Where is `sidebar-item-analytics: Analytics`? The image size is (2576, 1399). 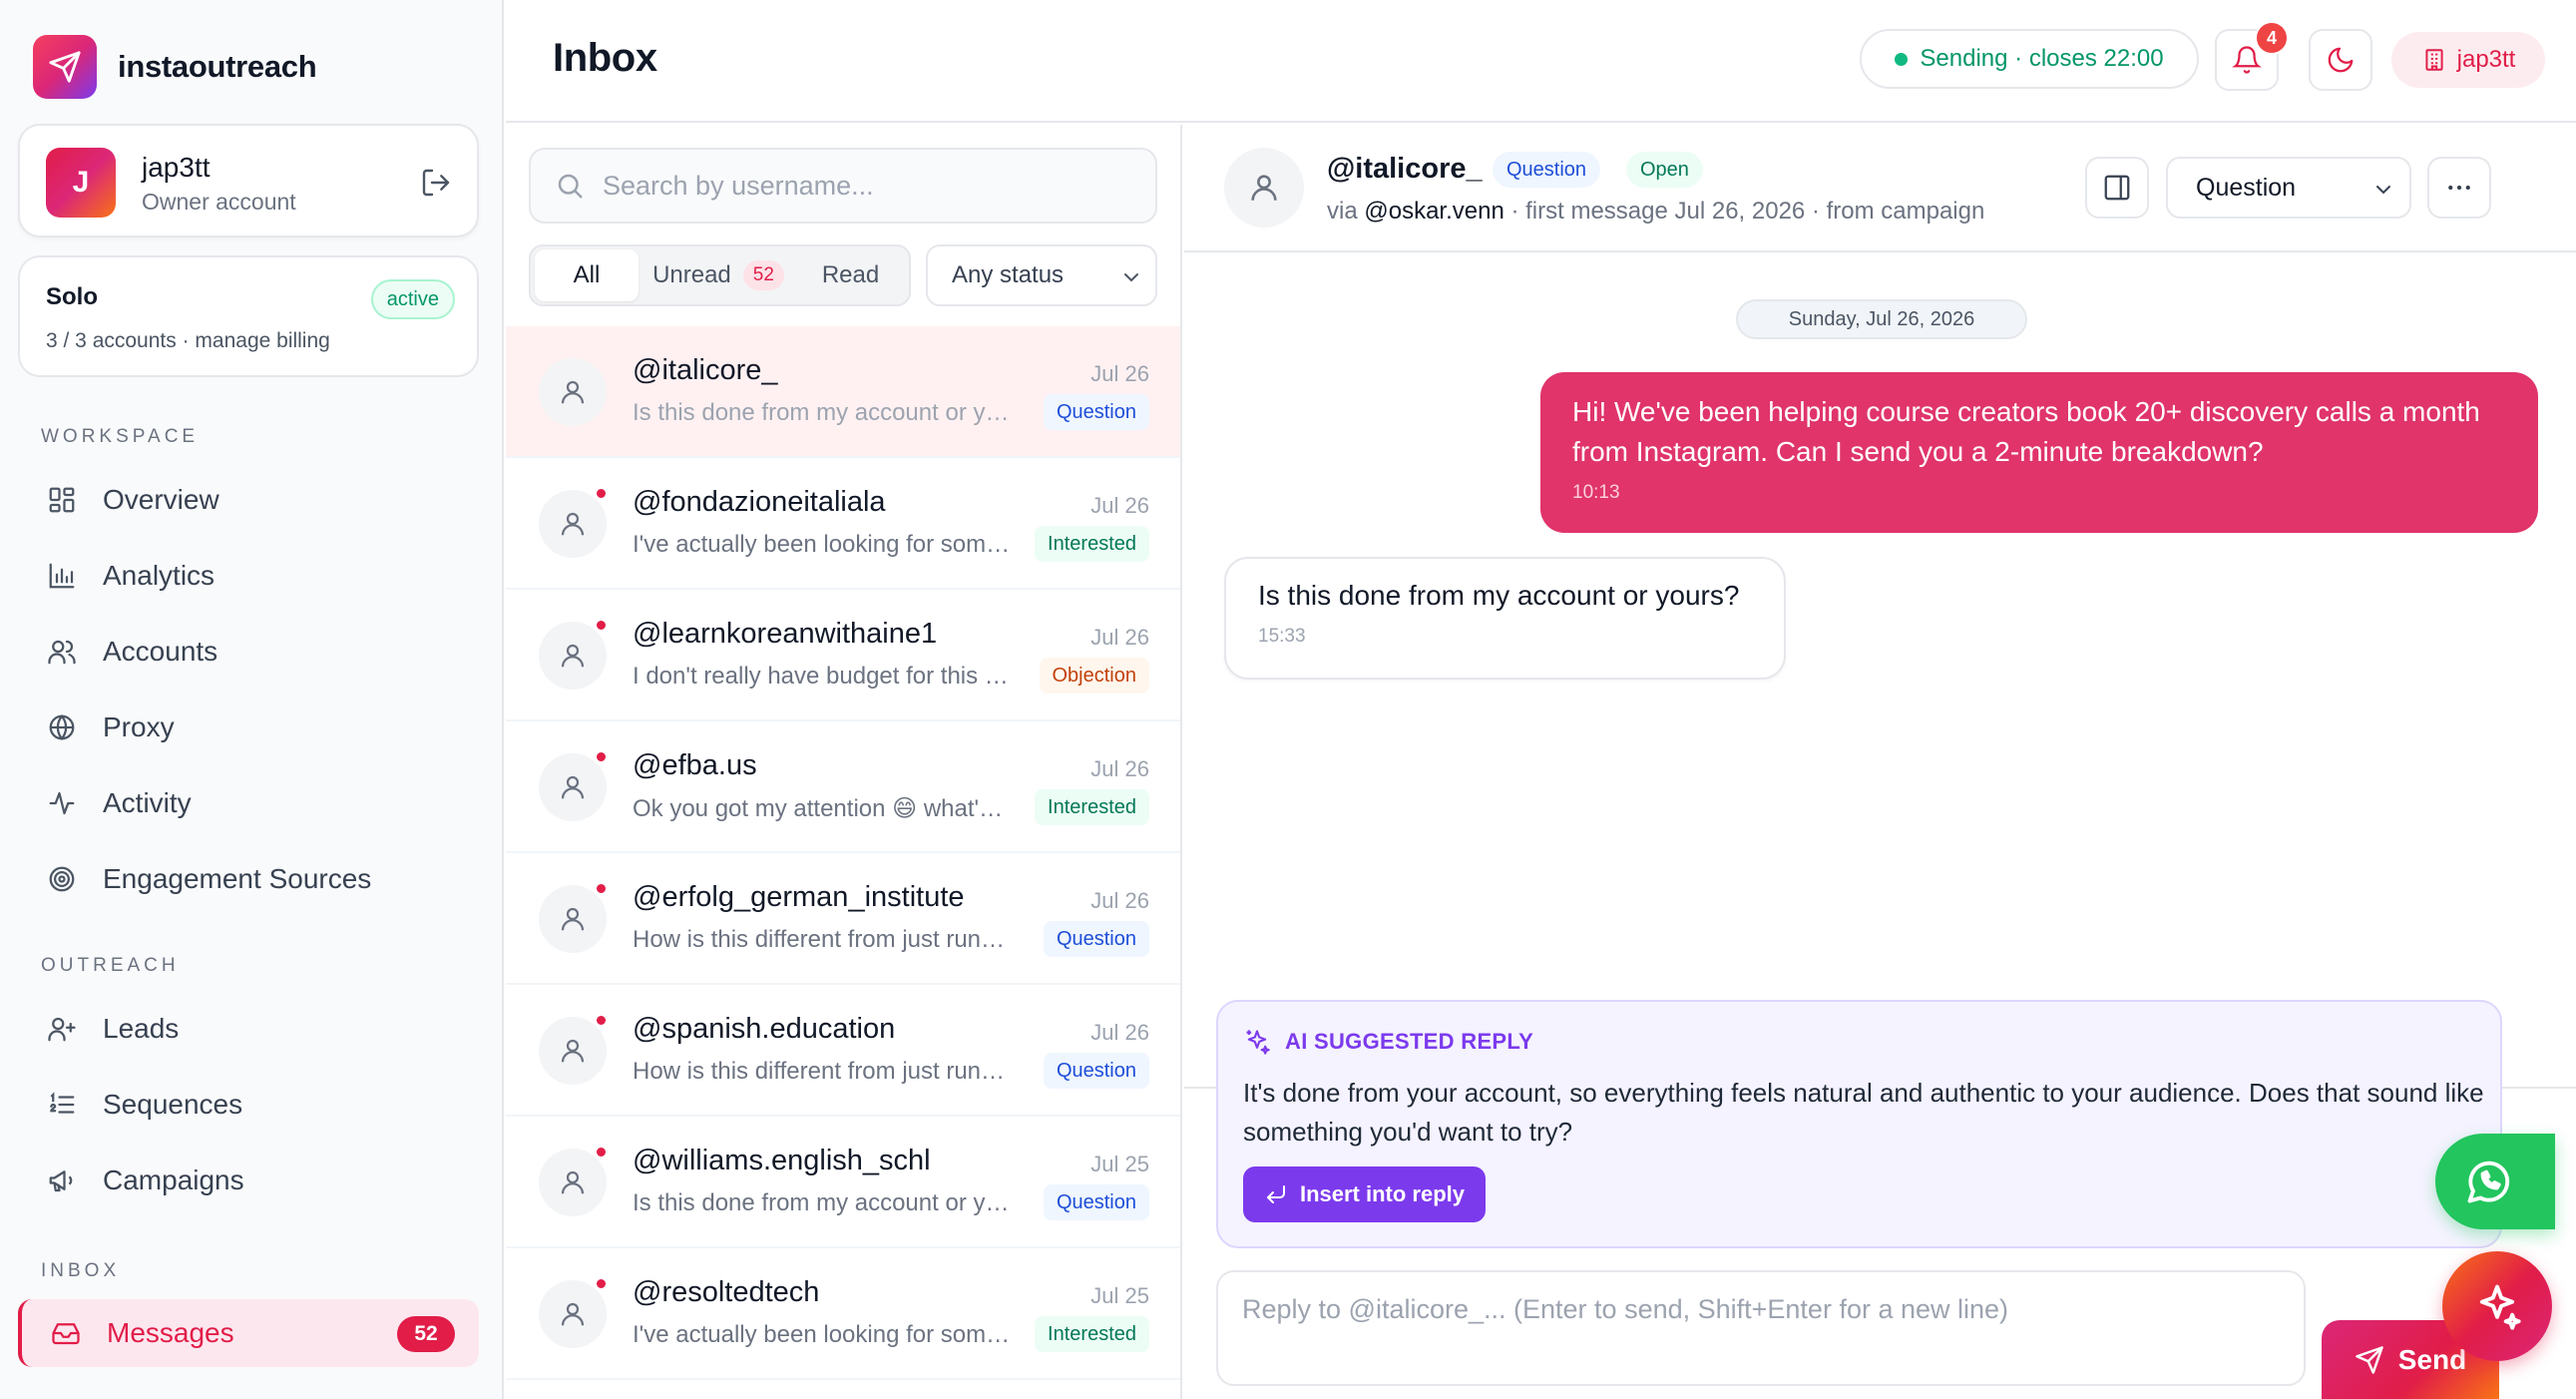 sidebar-item-analytics: Analytics is located at coordinates (248, 576).